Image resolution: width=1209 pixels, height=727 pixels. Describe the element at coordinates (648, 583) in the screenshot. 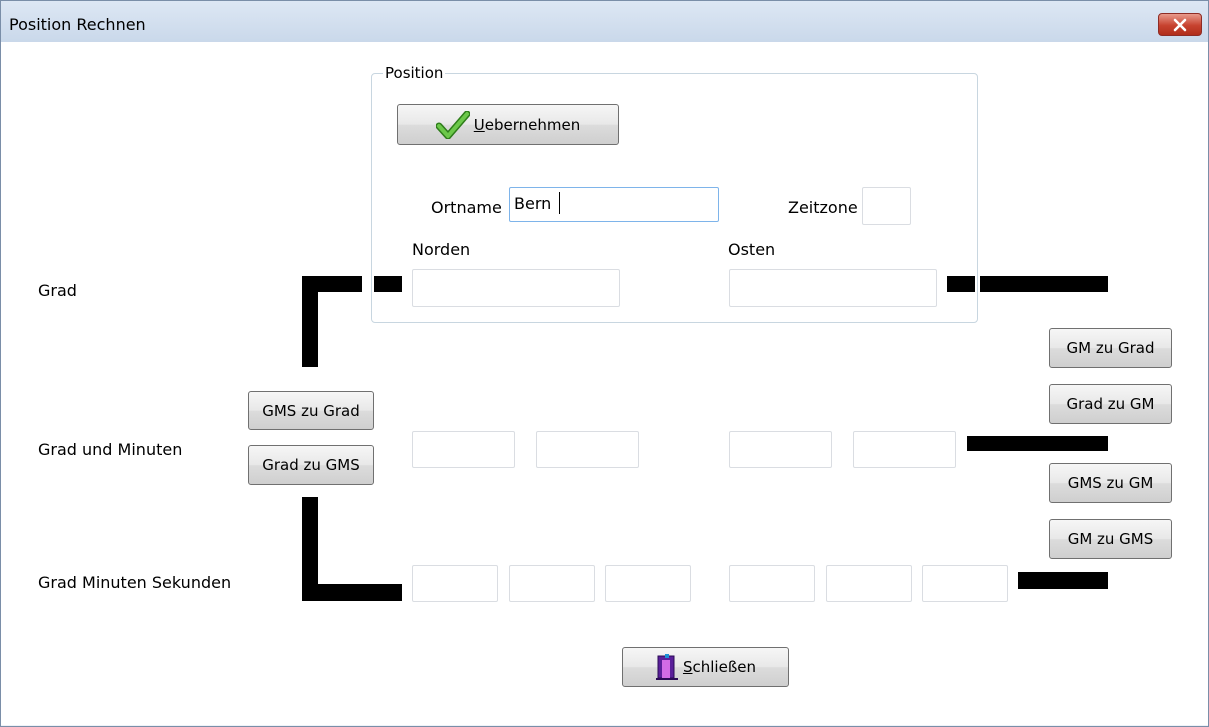

I see `gms-norden-sekunden-input` at that location.